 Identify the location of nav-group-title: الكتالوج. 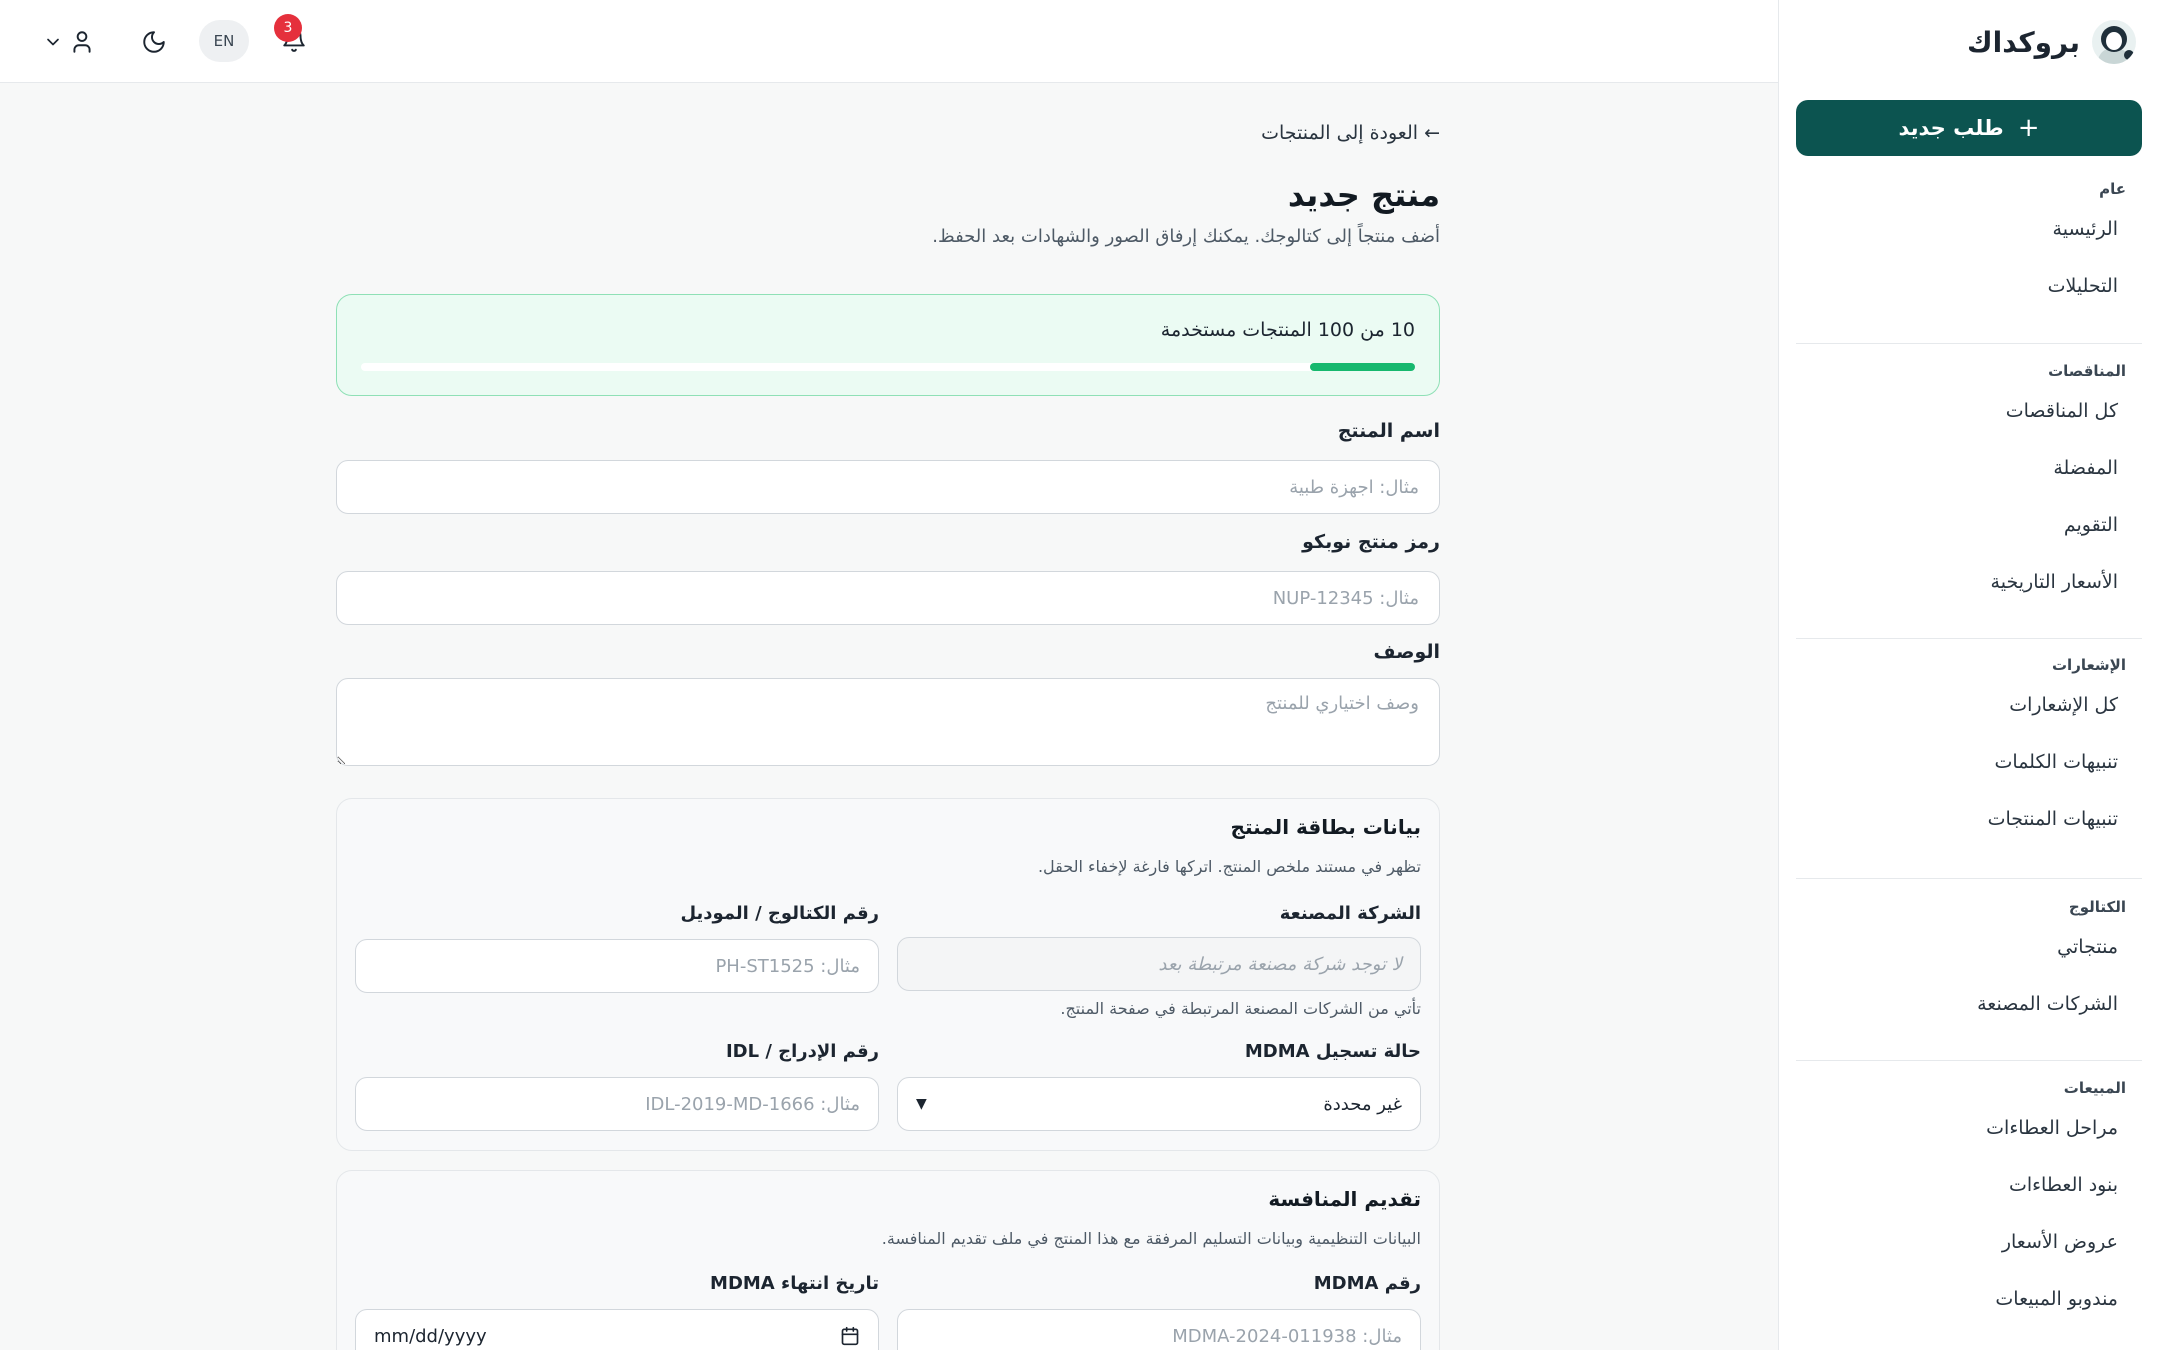
(2097, 907).